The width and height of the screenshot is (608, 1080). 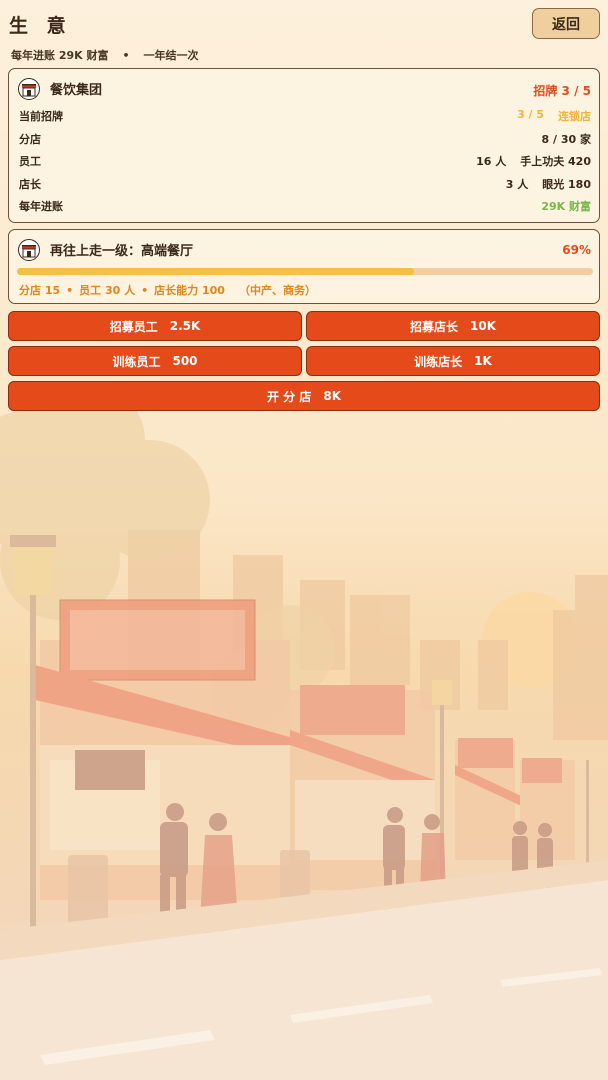 I want to click on stat-label: 当前招牌, so click(x=41, y=116).